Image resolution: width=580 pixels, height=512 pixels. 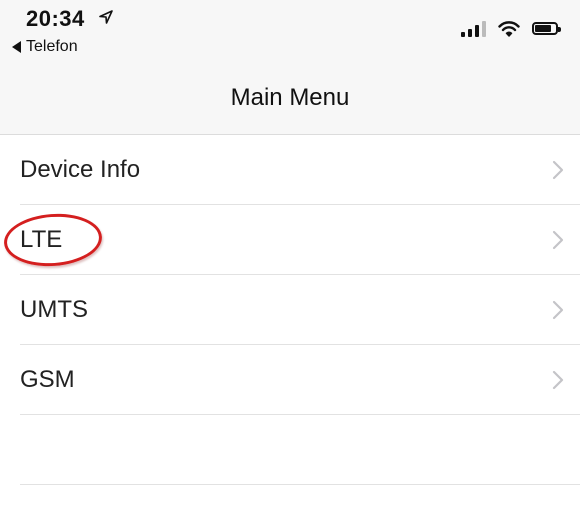 What do you see at coordinates (54, 309) in the screenshot?
I see `menu-item-label: UMTS` at bounding box center [54, 309].